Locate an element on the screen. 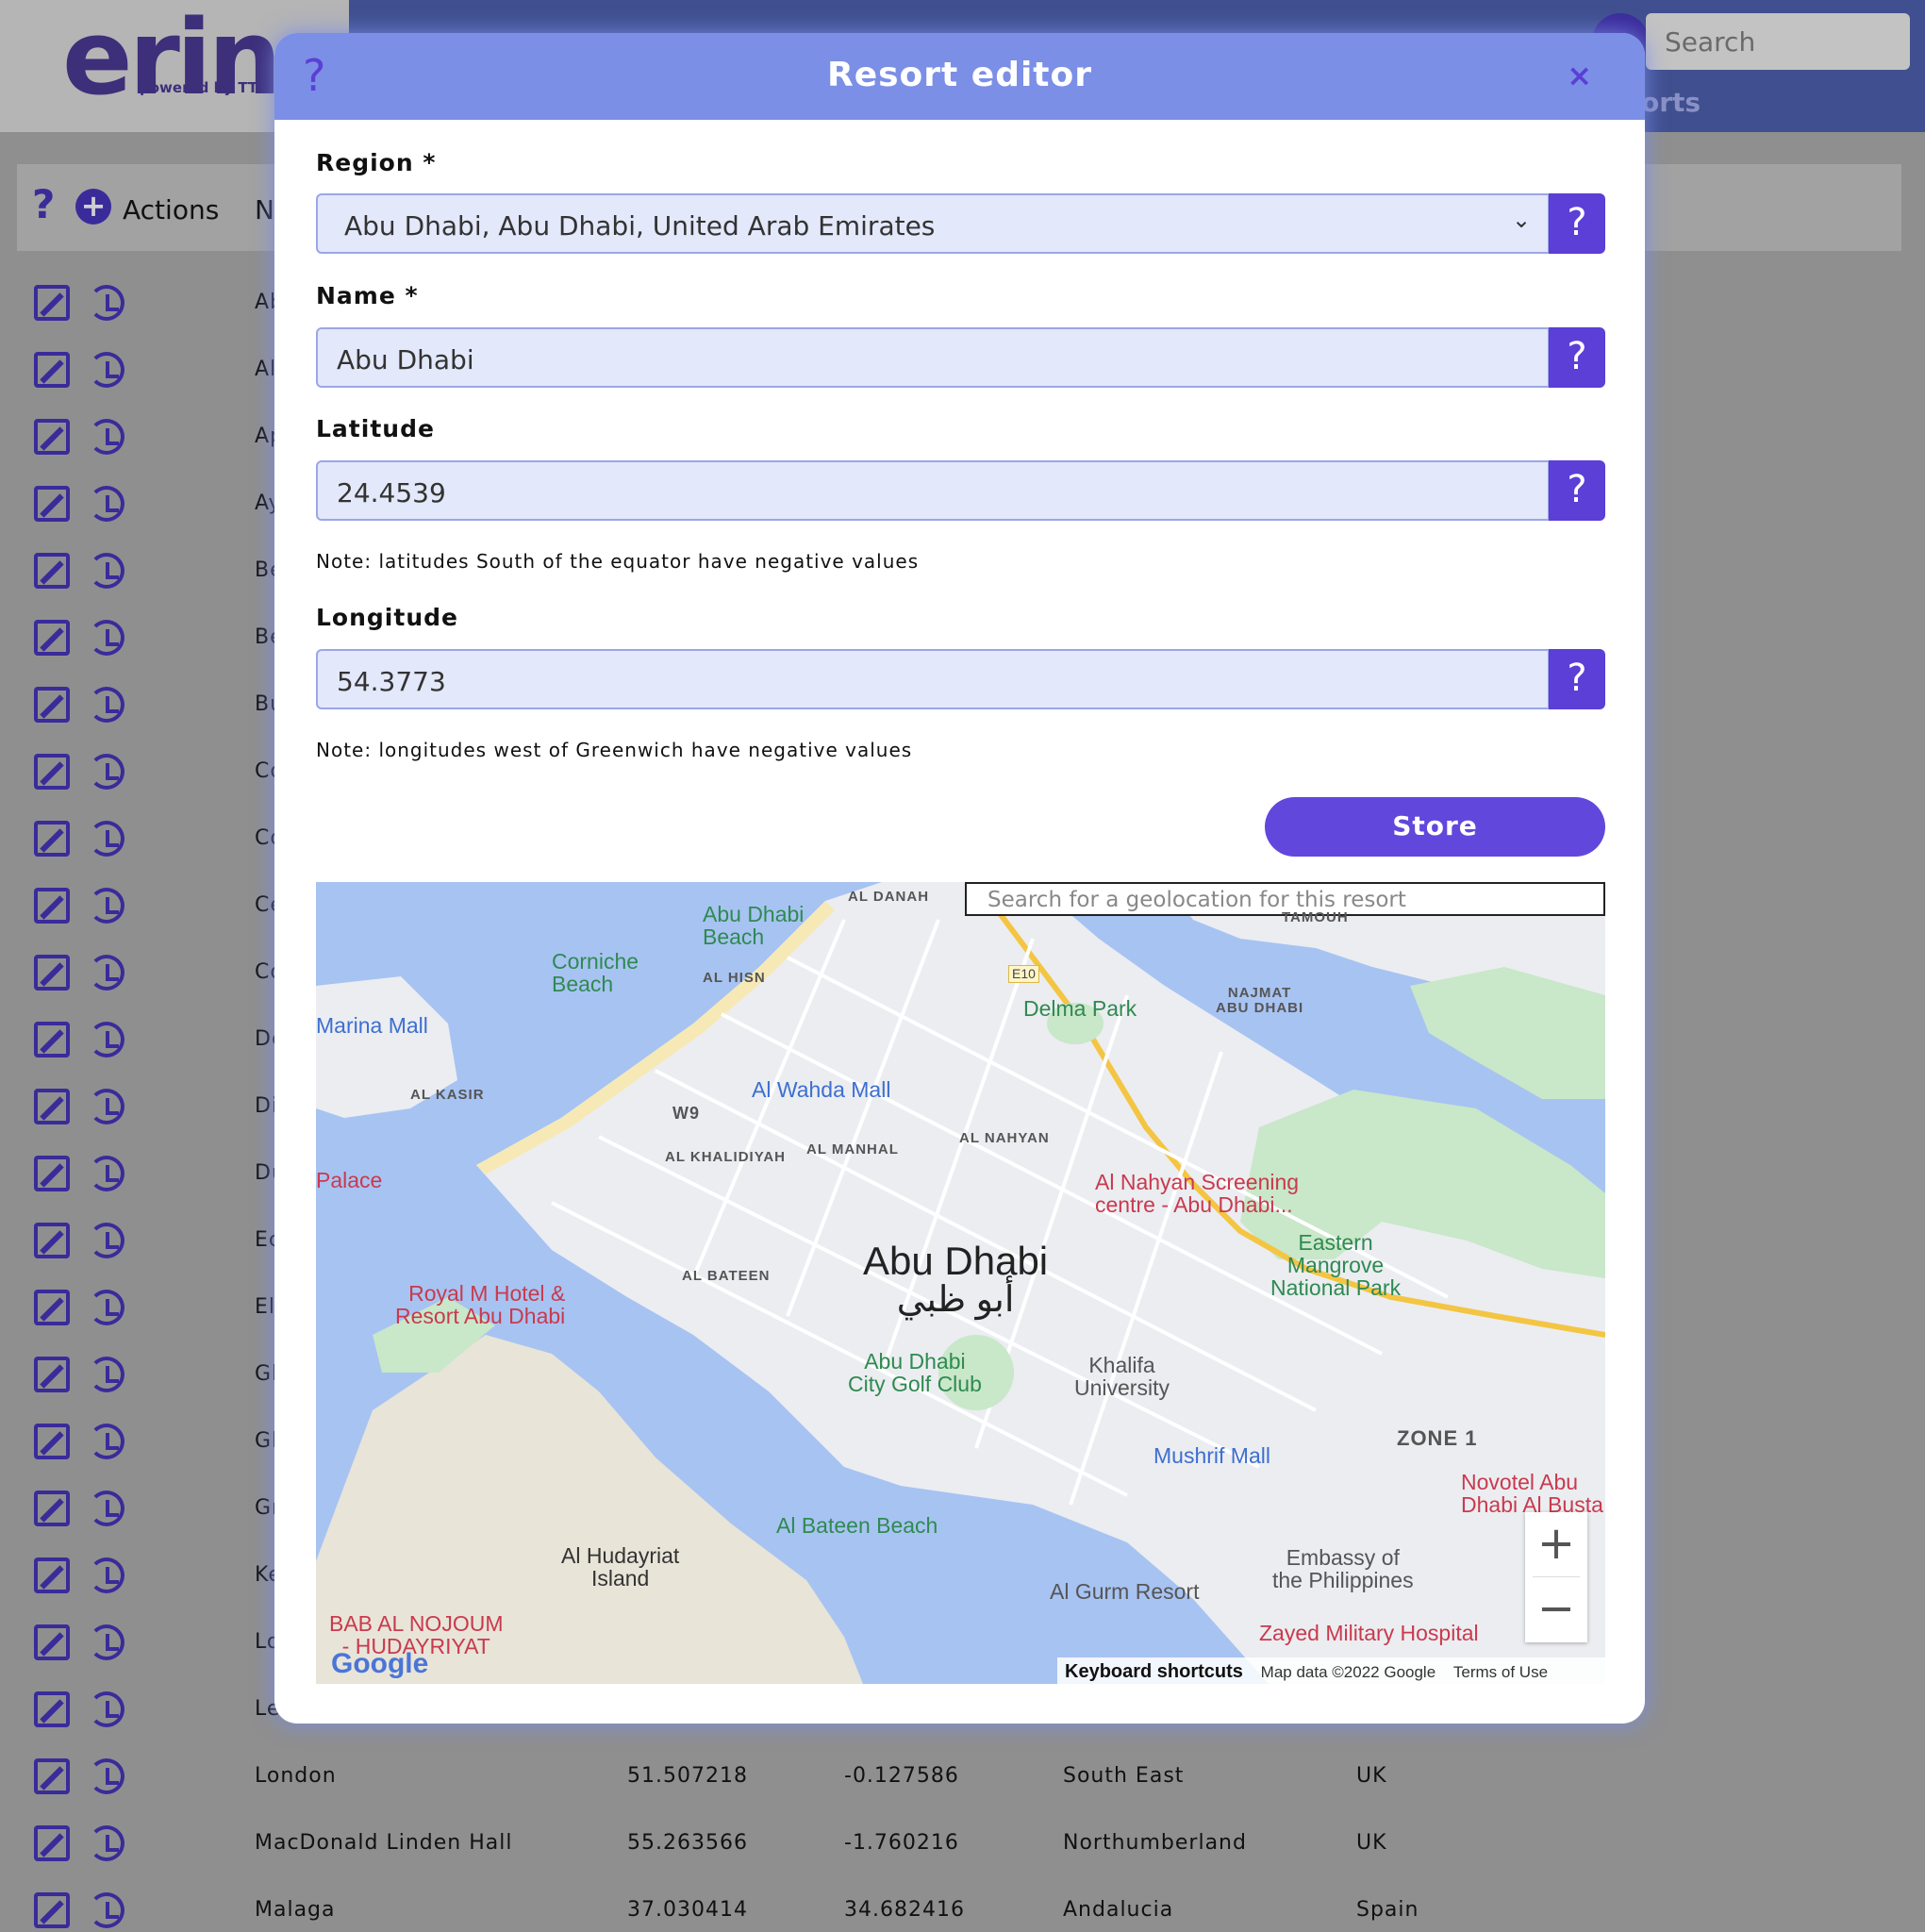  map-poi-royal-m-hotel: Royal M Hotel & Resort Abu Dhabi is located at coordinates (480, 1304).